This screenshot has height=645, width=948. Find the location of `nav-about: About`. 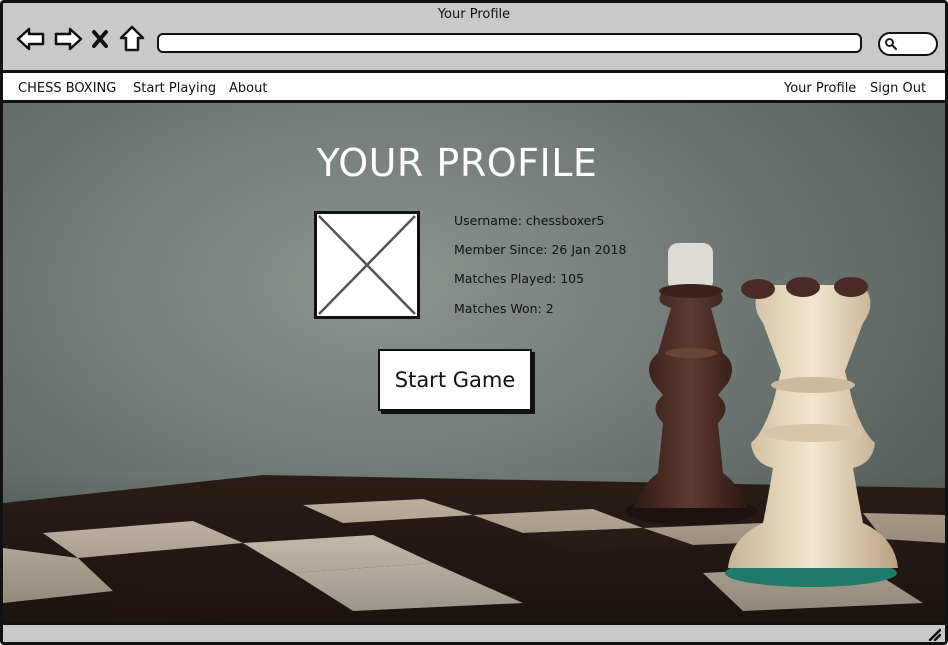

nav-about: About is located at coordinates (248, 88).